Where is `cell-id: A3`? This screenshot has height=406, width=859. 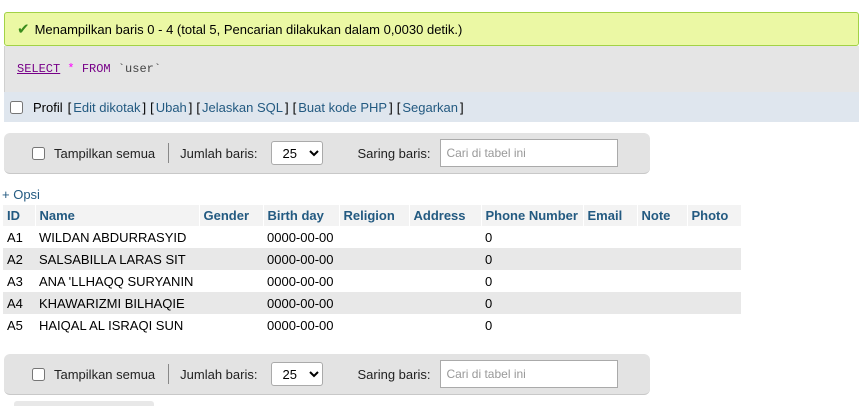 cell-id: A3 is located at coordinates (19, 281).